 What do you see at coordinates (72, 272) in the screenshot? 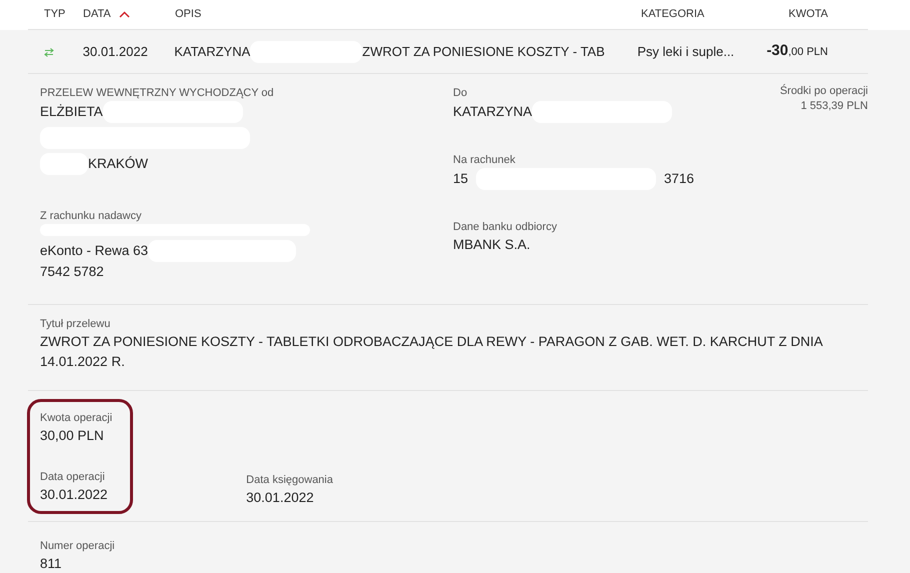
I see `field-value: 7542 5782` at bounding box center [72, 272].